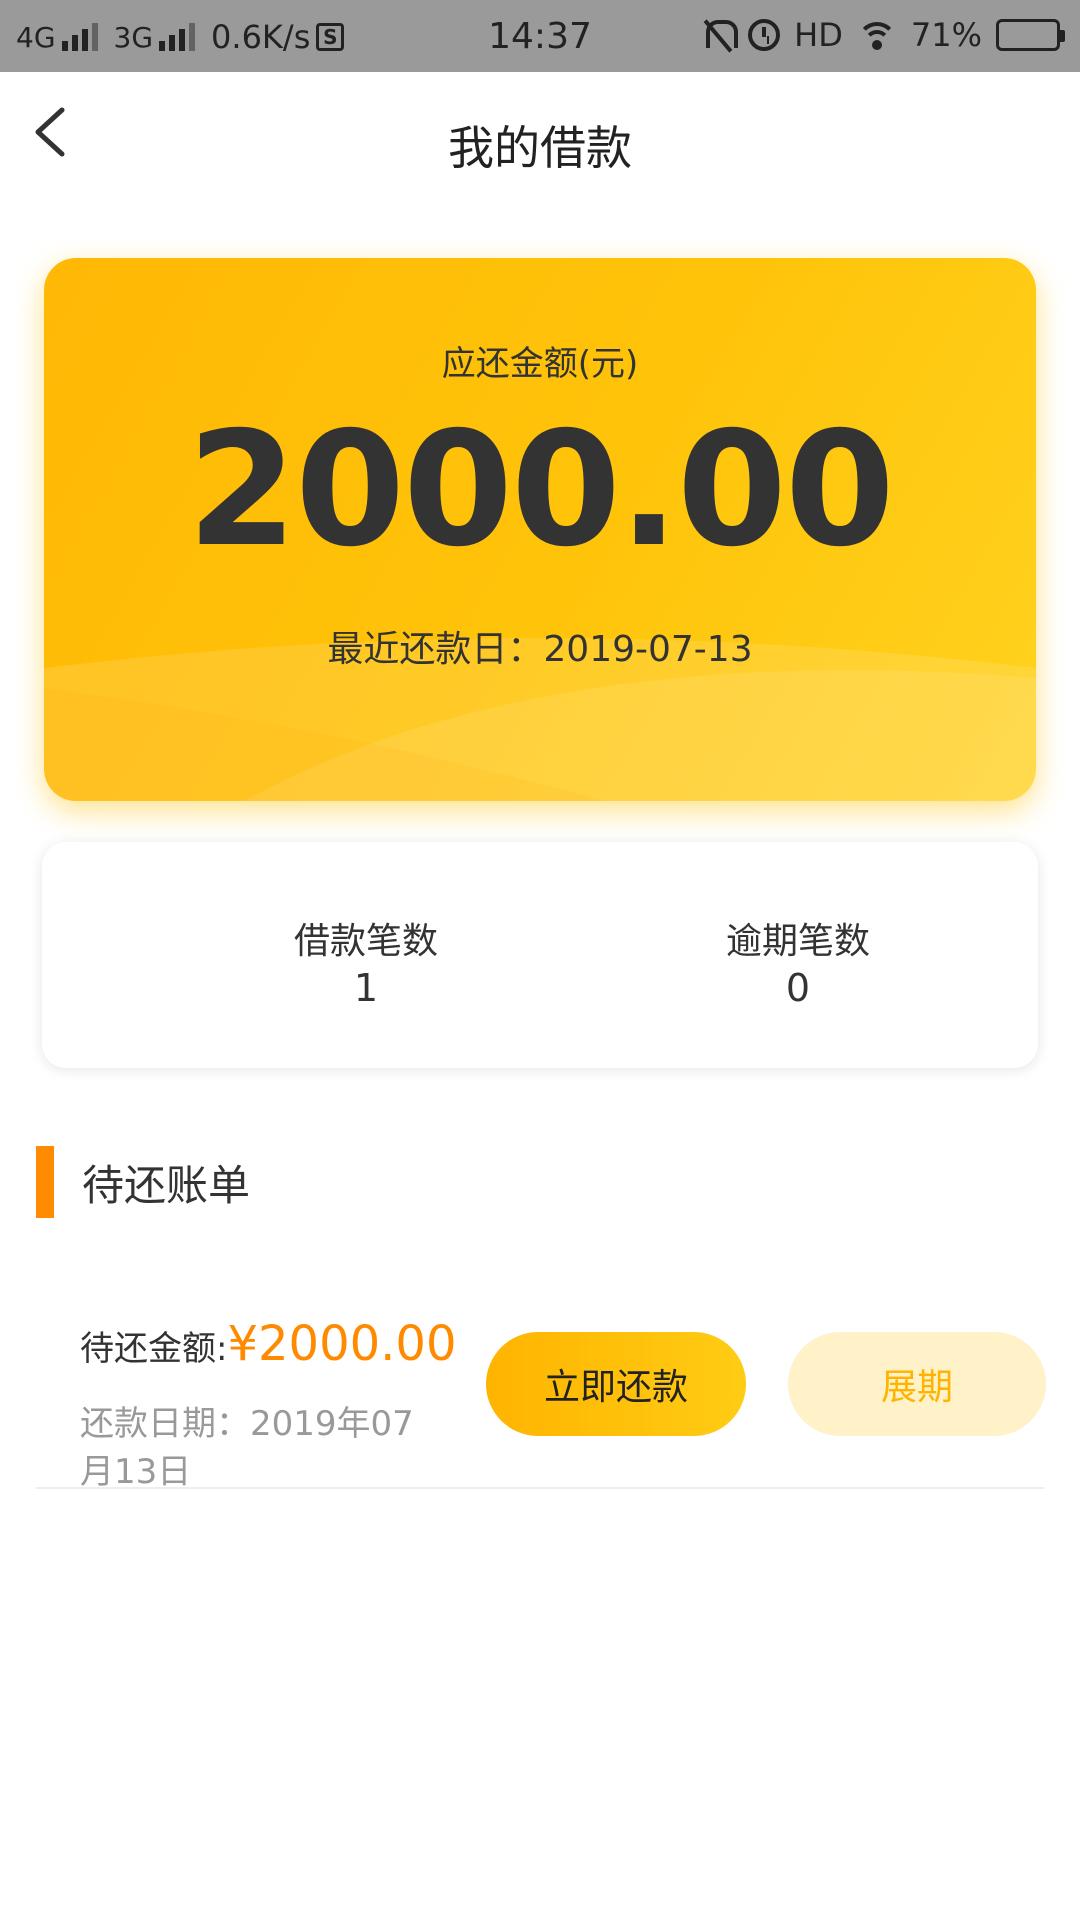 The width and height of the screenshot is (1080, 1920). Describe the element at coordinates (540, 1488) in the screenshot. I see `divider` at that location.